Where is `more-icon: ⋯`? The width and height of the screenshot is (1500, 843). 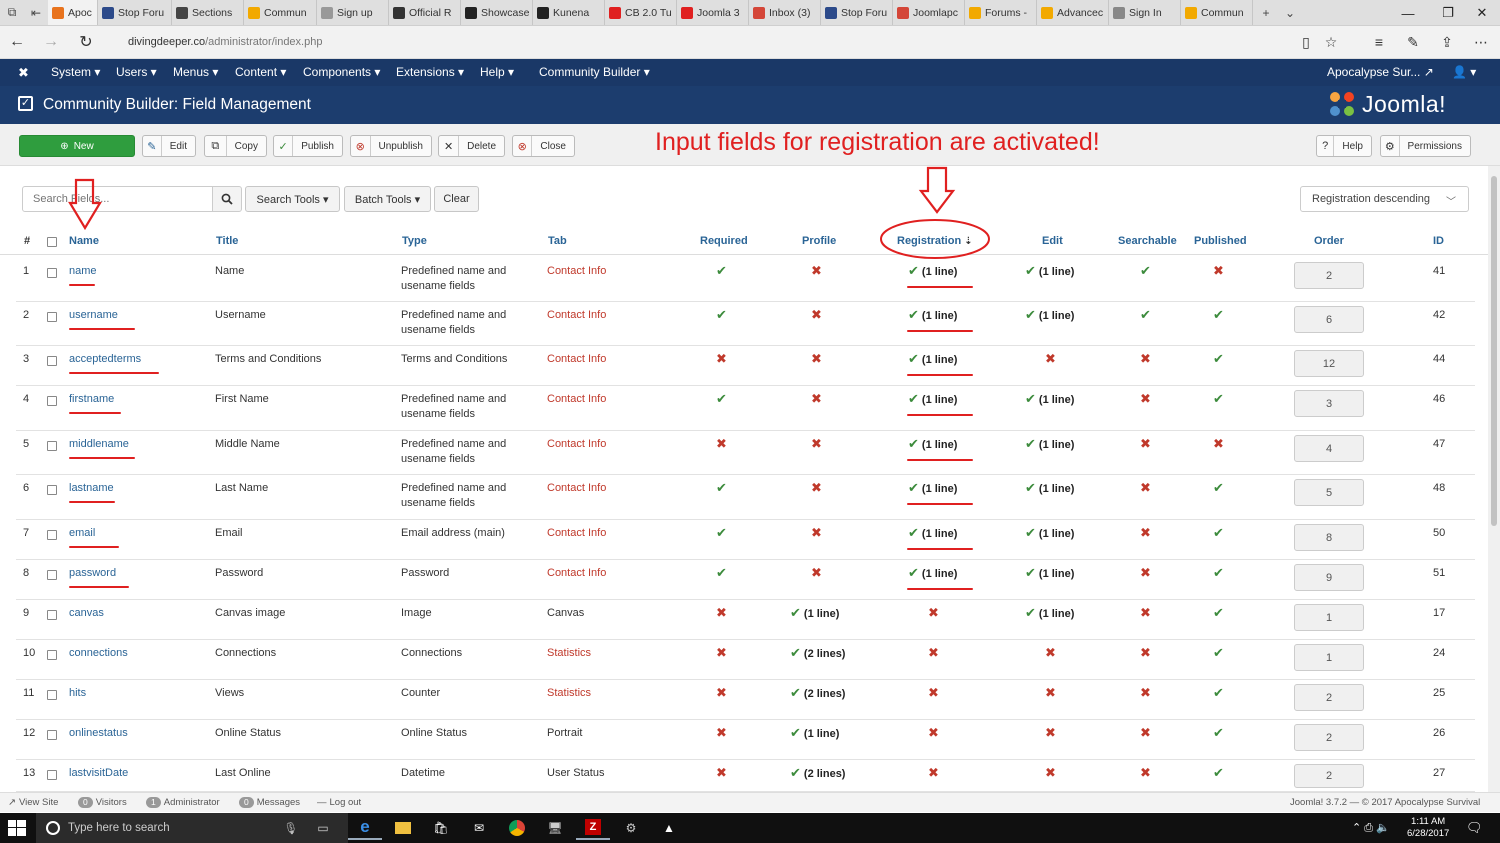 more-icon: ⋯ is located at coordinates (1481, 42).